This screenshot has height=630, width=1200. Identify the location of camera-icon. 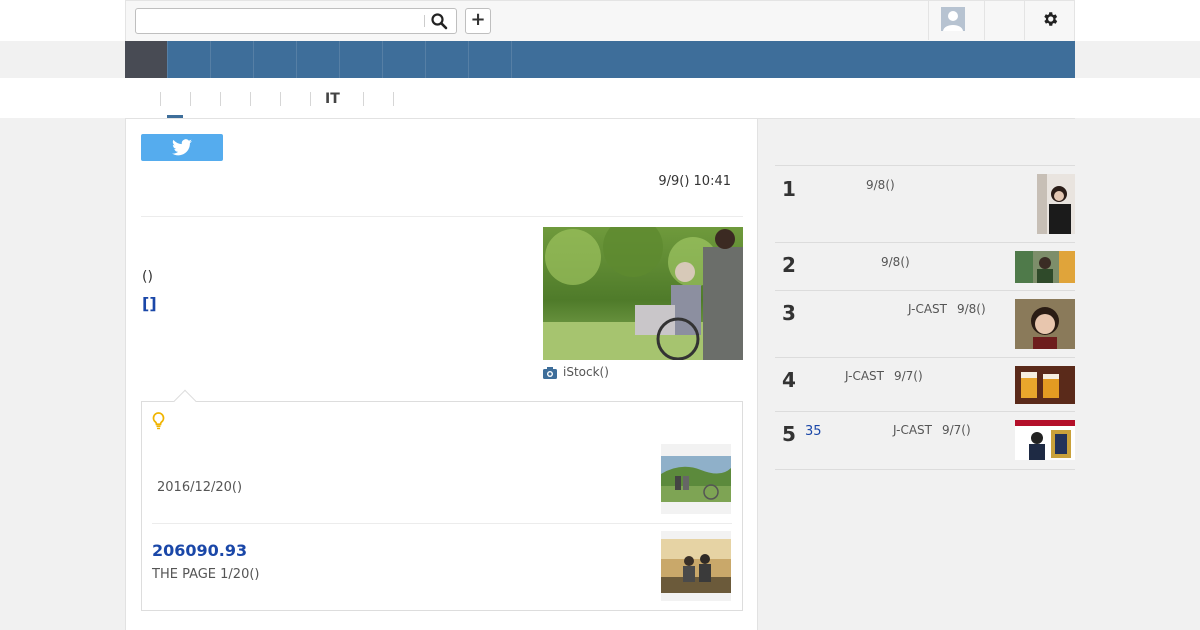
(550, 372).